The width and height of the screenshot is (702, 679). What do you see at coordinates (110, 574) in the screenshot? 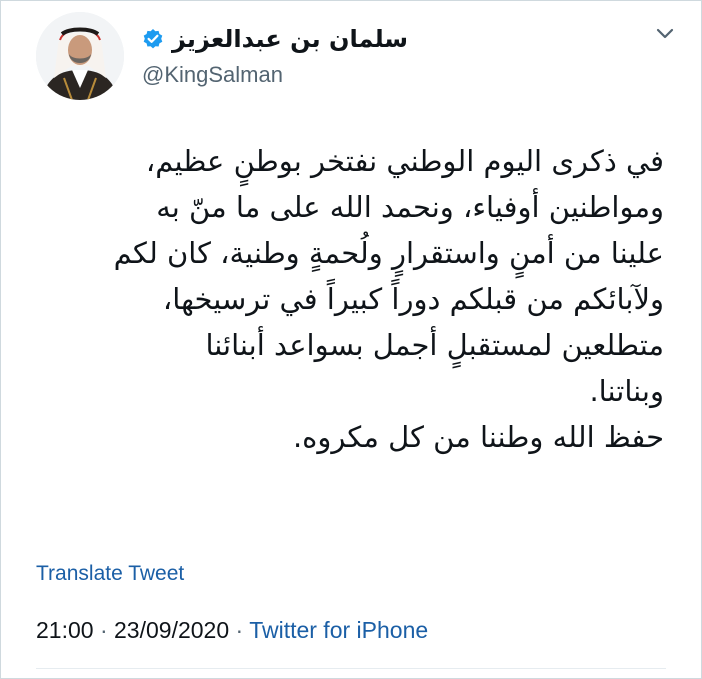
I see `translate-tweet-link: Translate Tweet` at bounding box center [110, 574].